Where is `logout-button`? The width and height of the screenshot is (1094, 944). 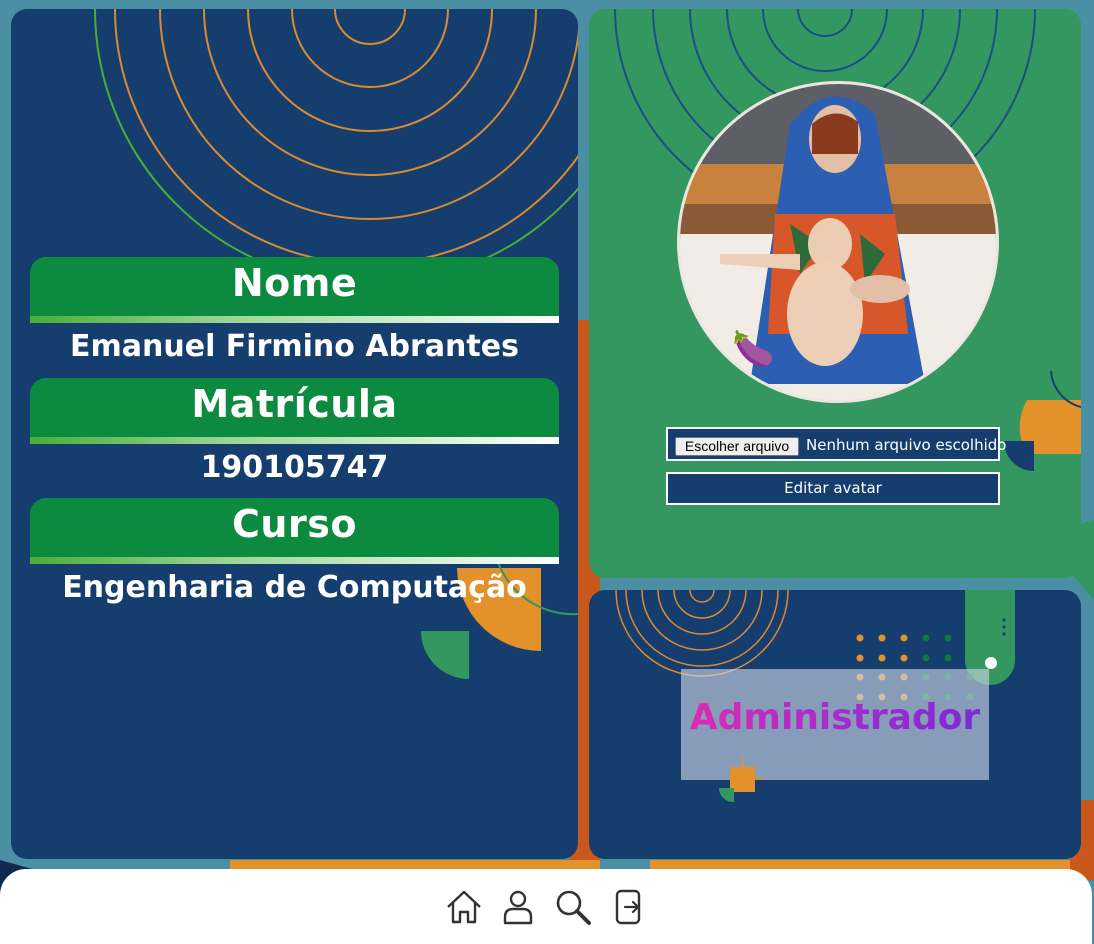
logout-button is located at coordinates (628, 907).